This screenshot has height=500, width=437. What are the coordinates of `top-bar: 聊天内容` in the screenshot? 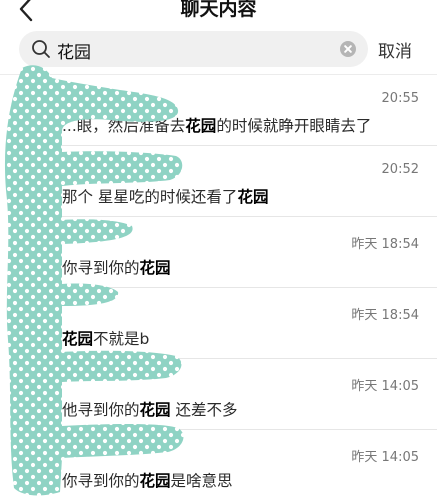 It's located at (218, 13).